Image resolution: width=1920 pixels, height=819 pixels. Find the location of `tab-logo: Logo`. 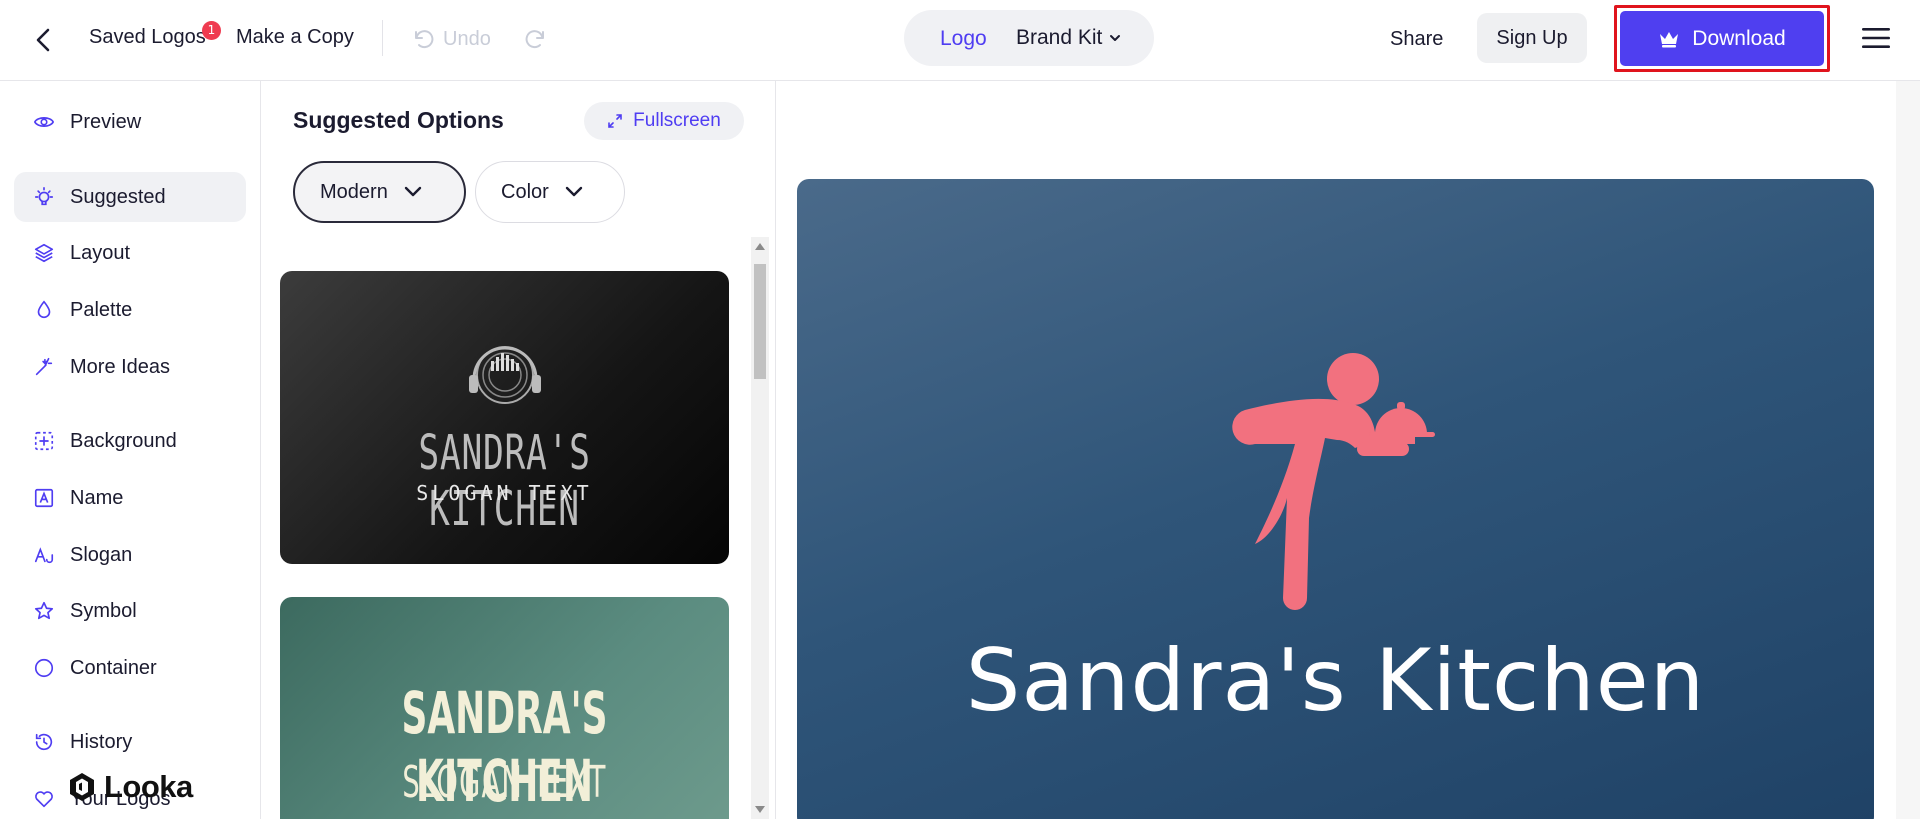

tab-logo: Logo is located at coordinates (963, 39).